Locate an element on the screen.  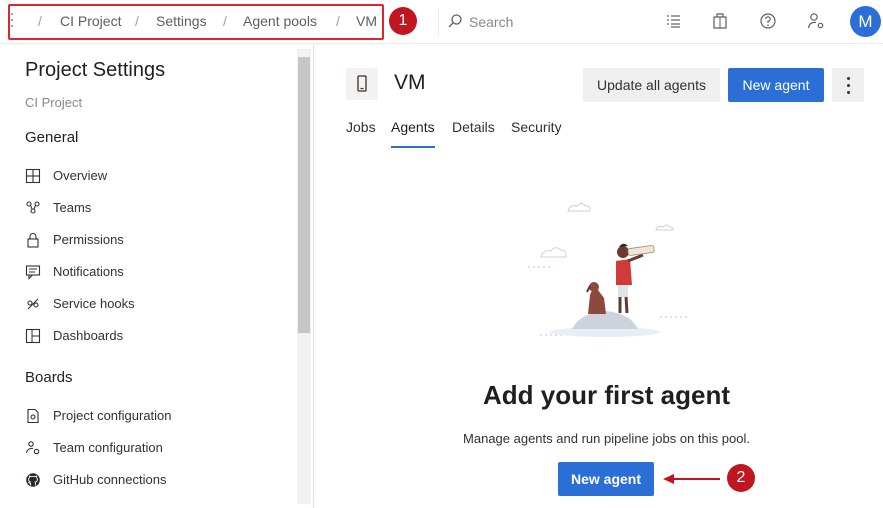
user-settings-icon is located at coordinates (816, 21).